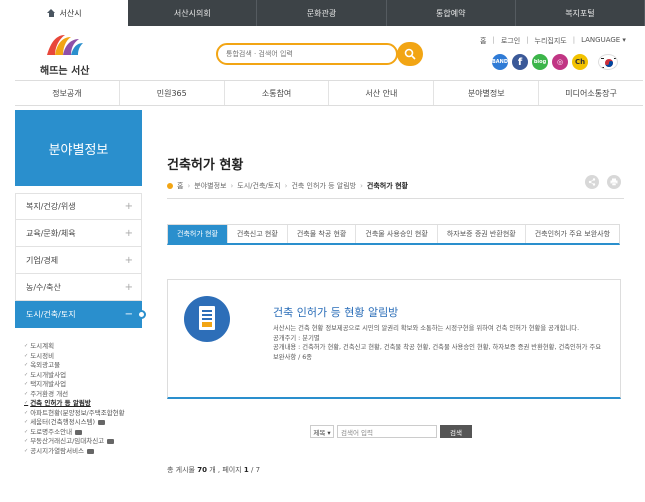 The width and height of the screenshot is (645, 502). I want to click on side-menu-item-welfare: 복지/건강/위생 +, so click(78, 206).